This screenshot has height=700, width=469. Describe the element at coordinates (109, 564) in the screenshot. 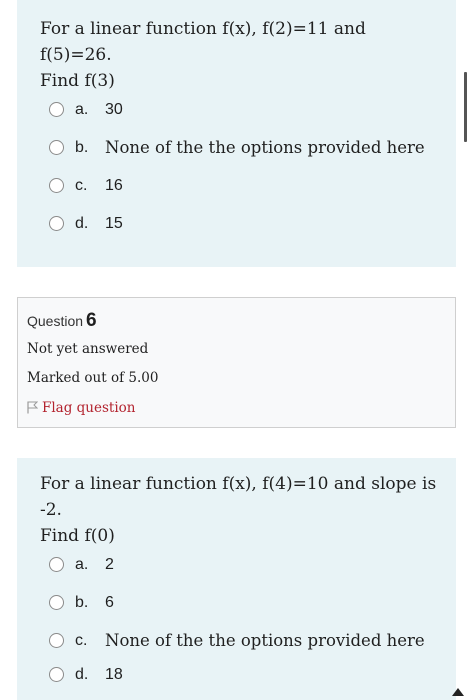

I see `option-text: 2` at that location.